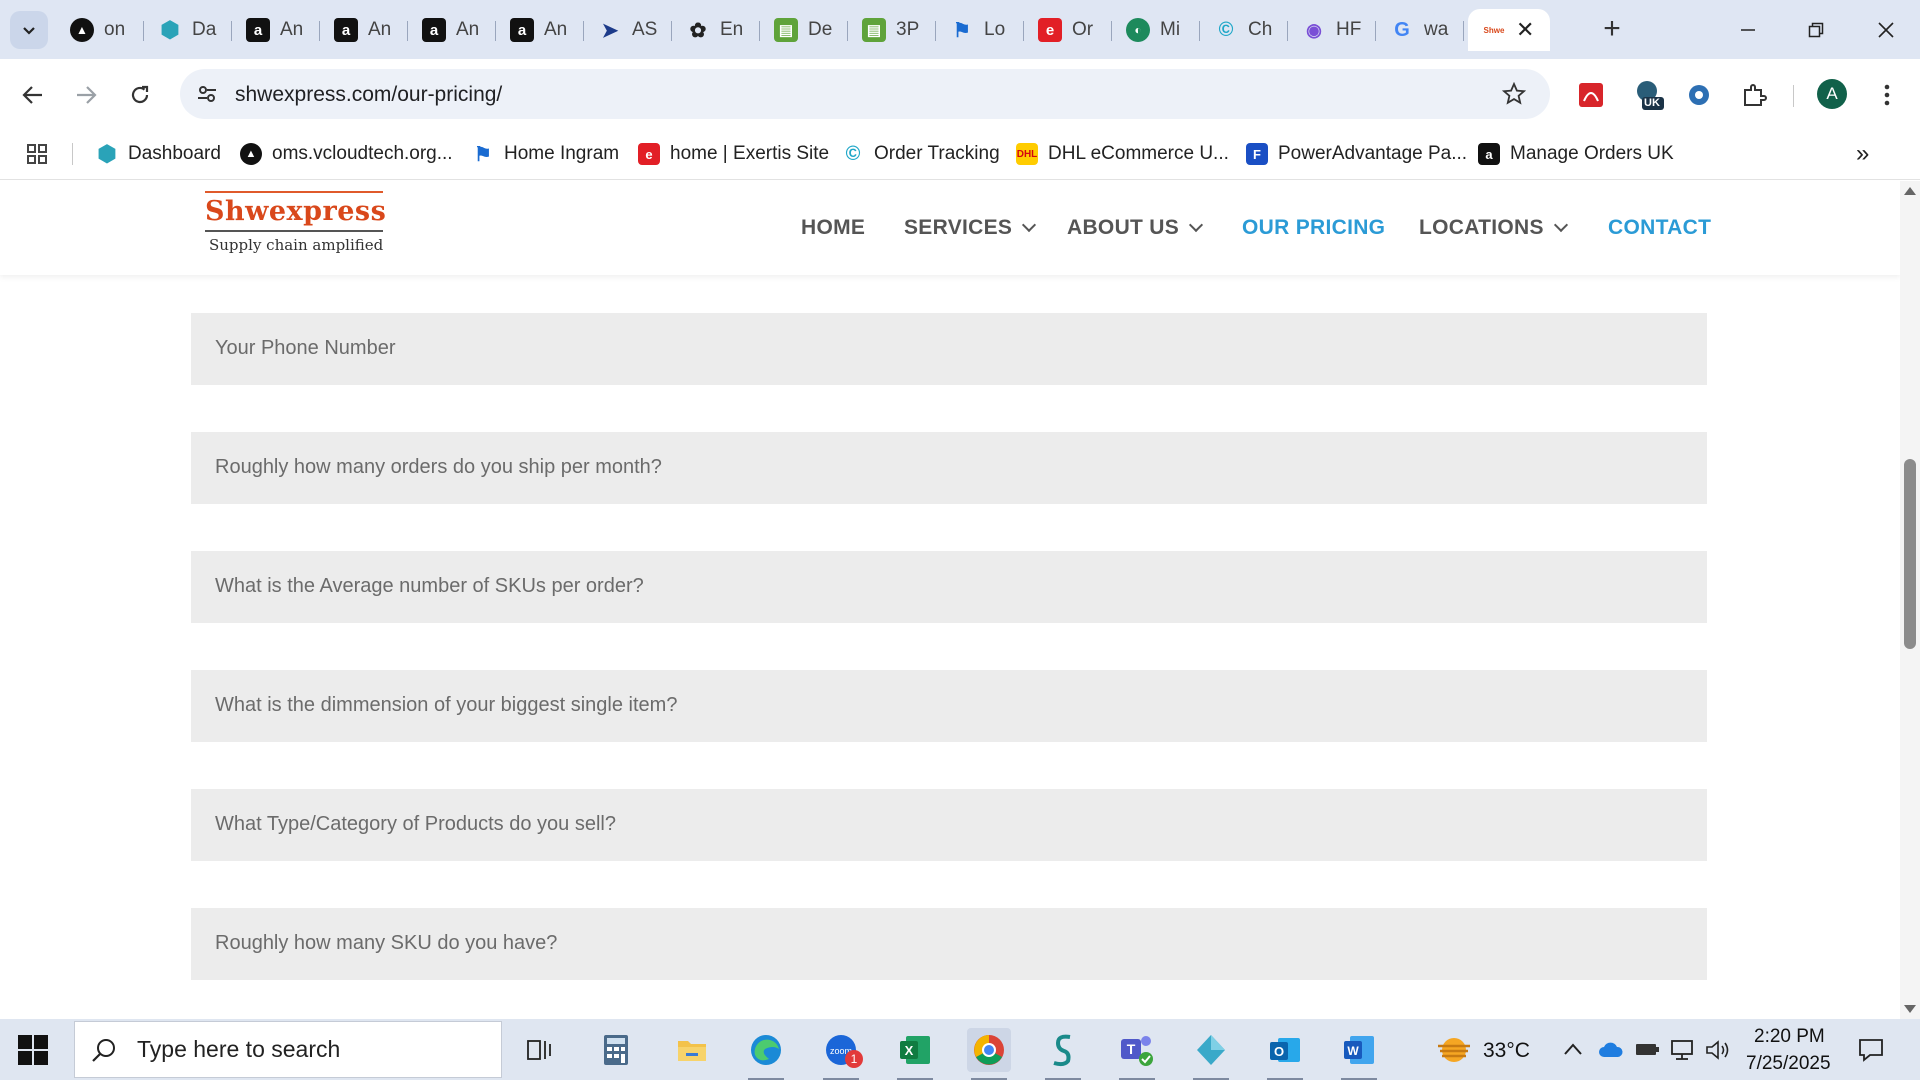  I want to click on pdf-extension-icon, so click(1591, 95).